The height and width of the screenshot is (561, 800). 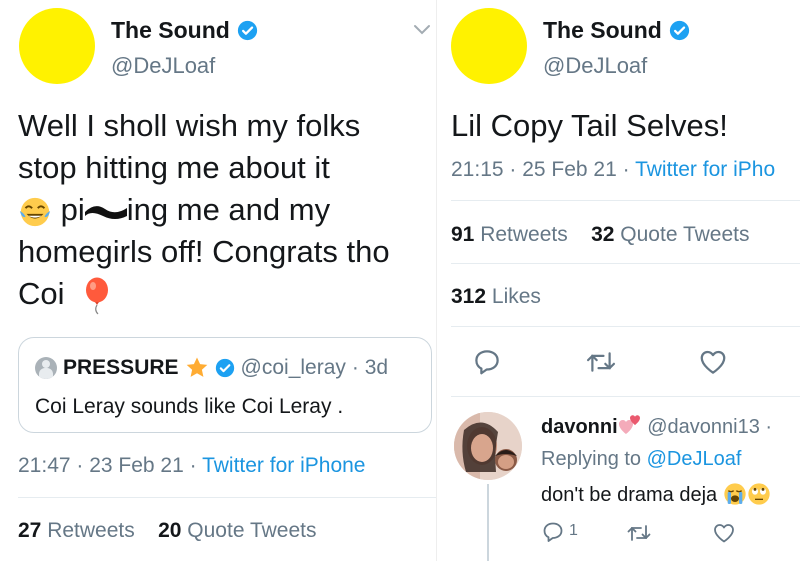 I want to click on likes-stat: 312 Likes, so click(x=496, y=297).